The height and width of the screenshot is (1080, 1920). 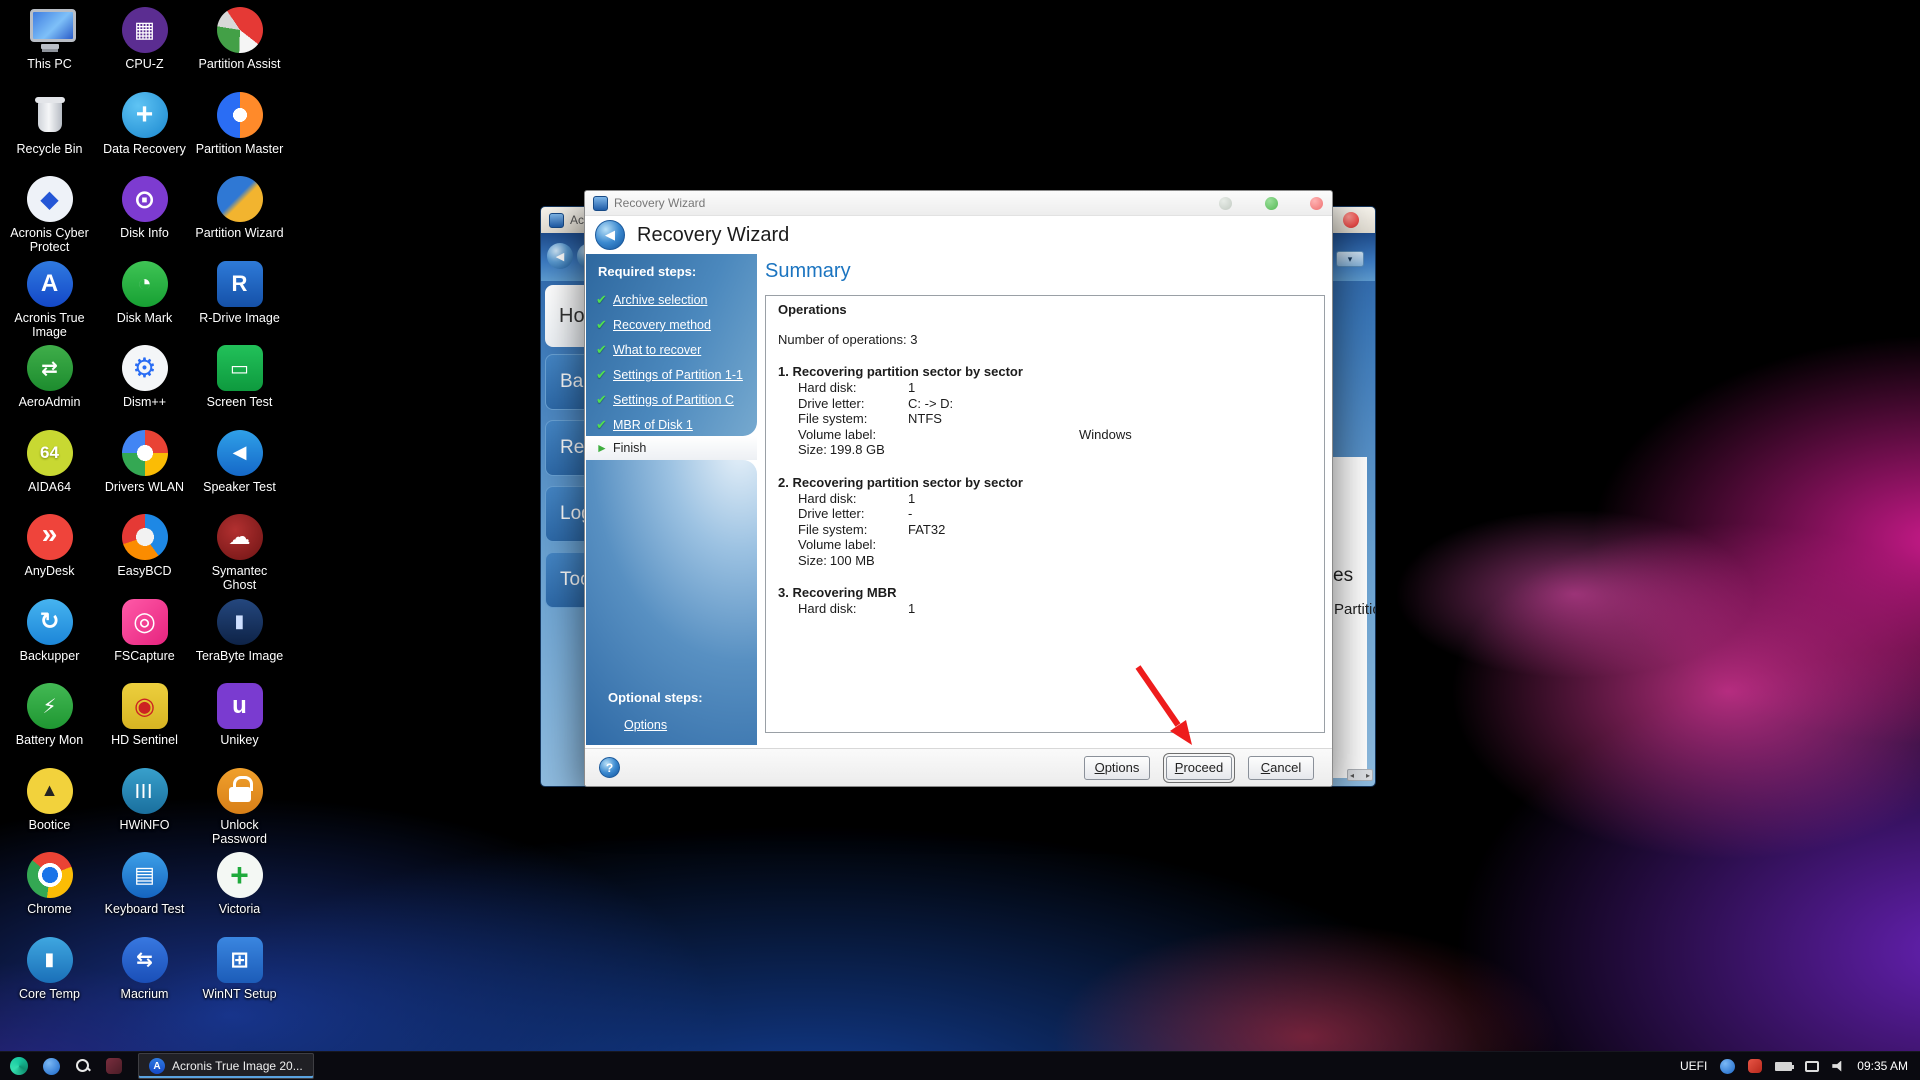 I want to click on network-icon, so click(x=1812, y=1066).